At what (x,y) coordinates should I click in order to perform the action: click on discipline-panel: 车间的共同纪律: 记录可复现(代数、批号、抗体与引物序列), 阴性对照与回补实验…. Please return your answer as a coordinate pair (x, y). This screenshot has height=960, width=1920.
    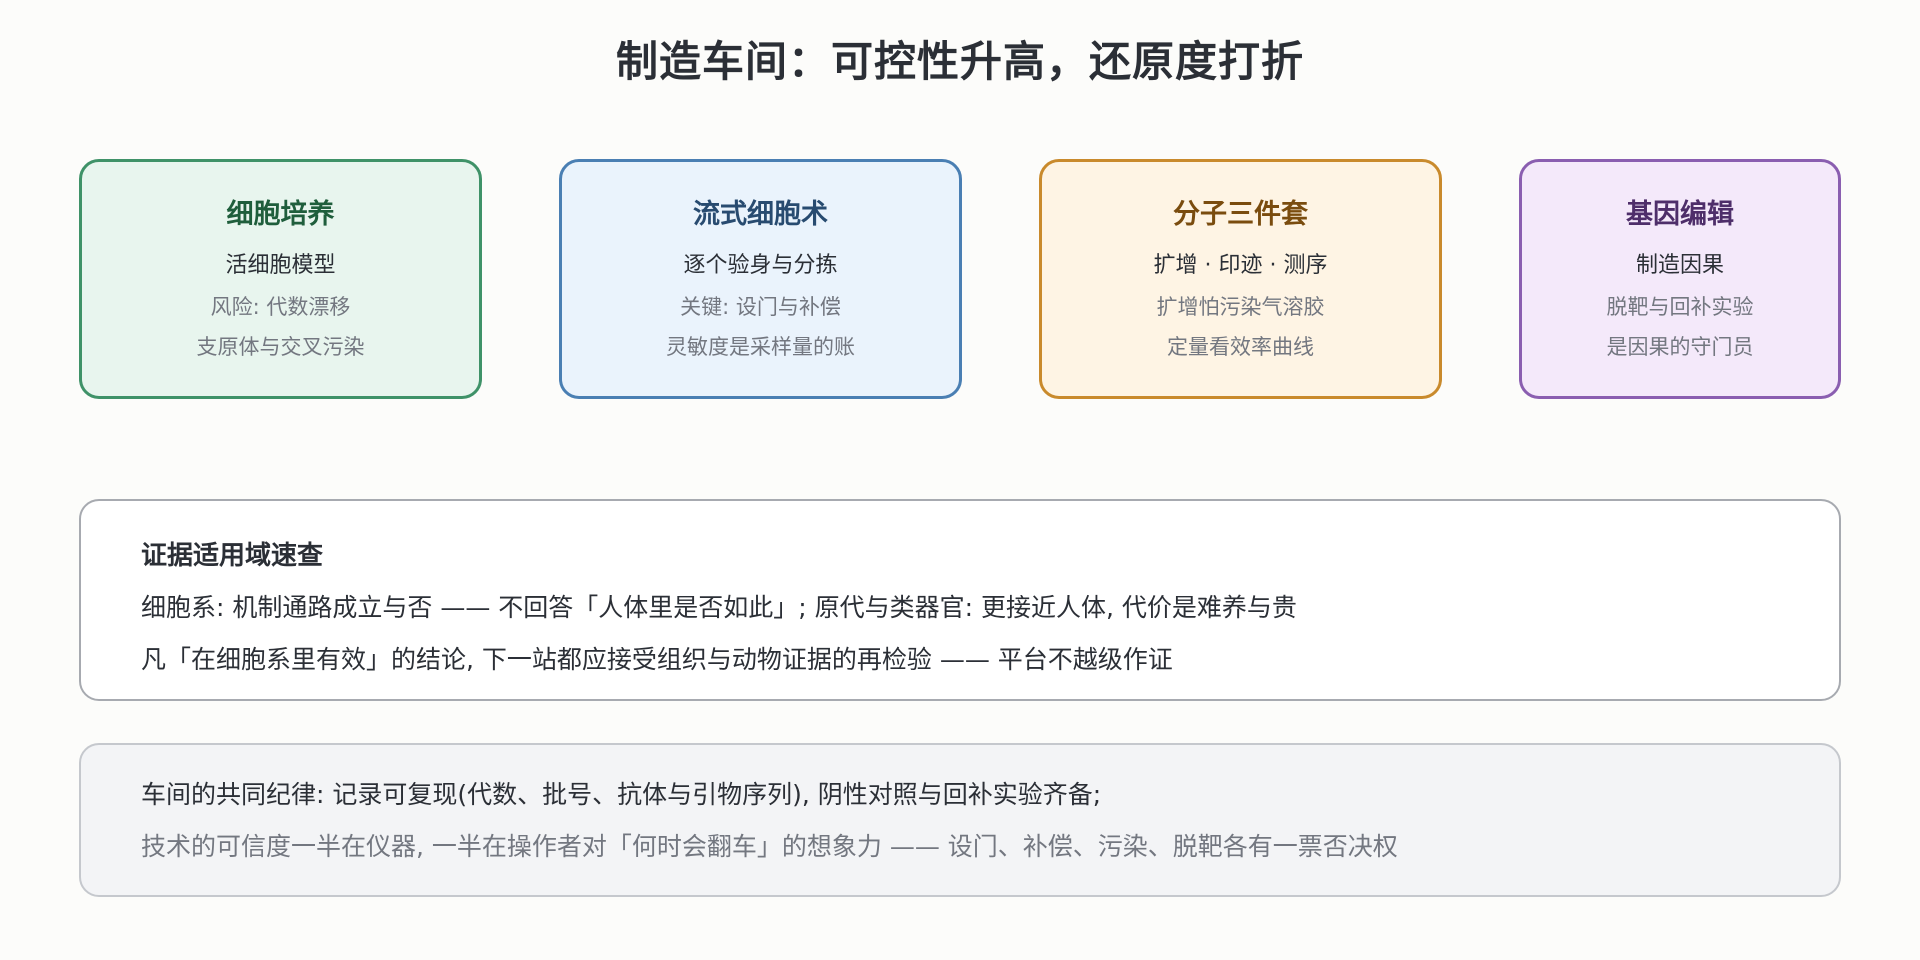
    Looking at the image, I should click on (960, 820).